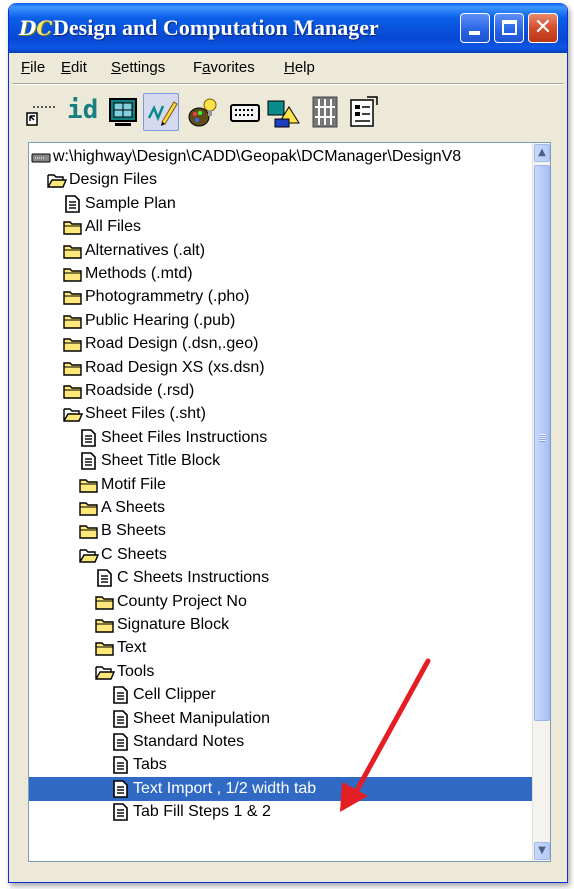 This screenshot has height=889, width=574. Describe the element at coordinates (280, 508) in the screenshot. I see `tree-item: A Sheets` at that location.